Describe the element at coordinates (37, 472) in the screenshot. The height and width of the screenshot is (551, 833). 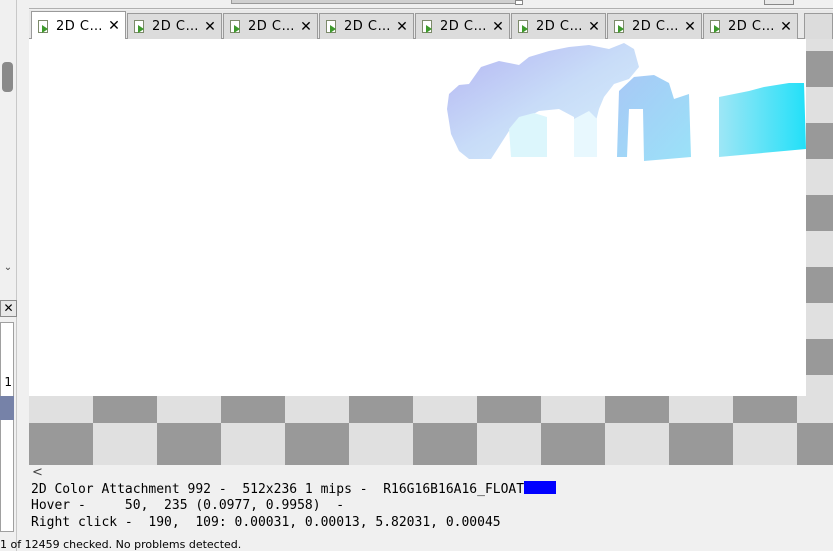
I see `chevron-left-icon: <` at that location.